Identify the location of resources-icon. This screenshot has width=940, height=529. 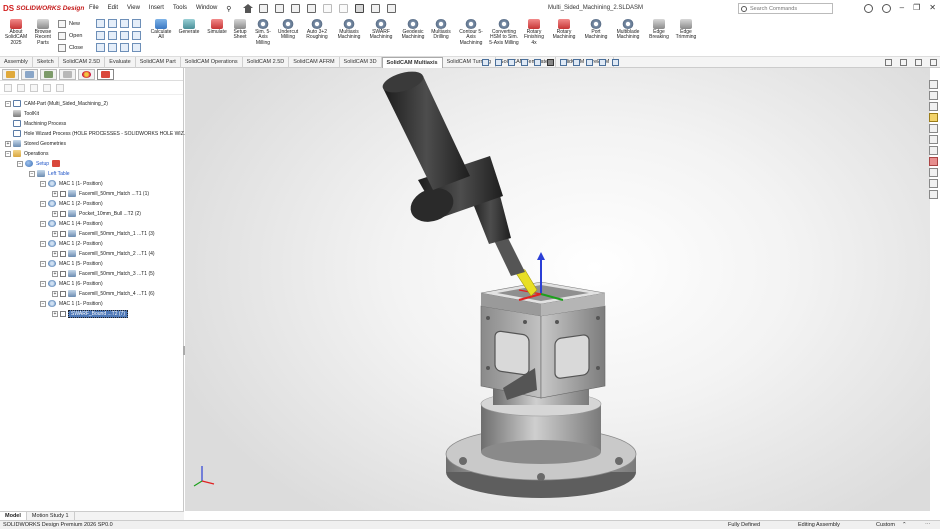
(933, 95).